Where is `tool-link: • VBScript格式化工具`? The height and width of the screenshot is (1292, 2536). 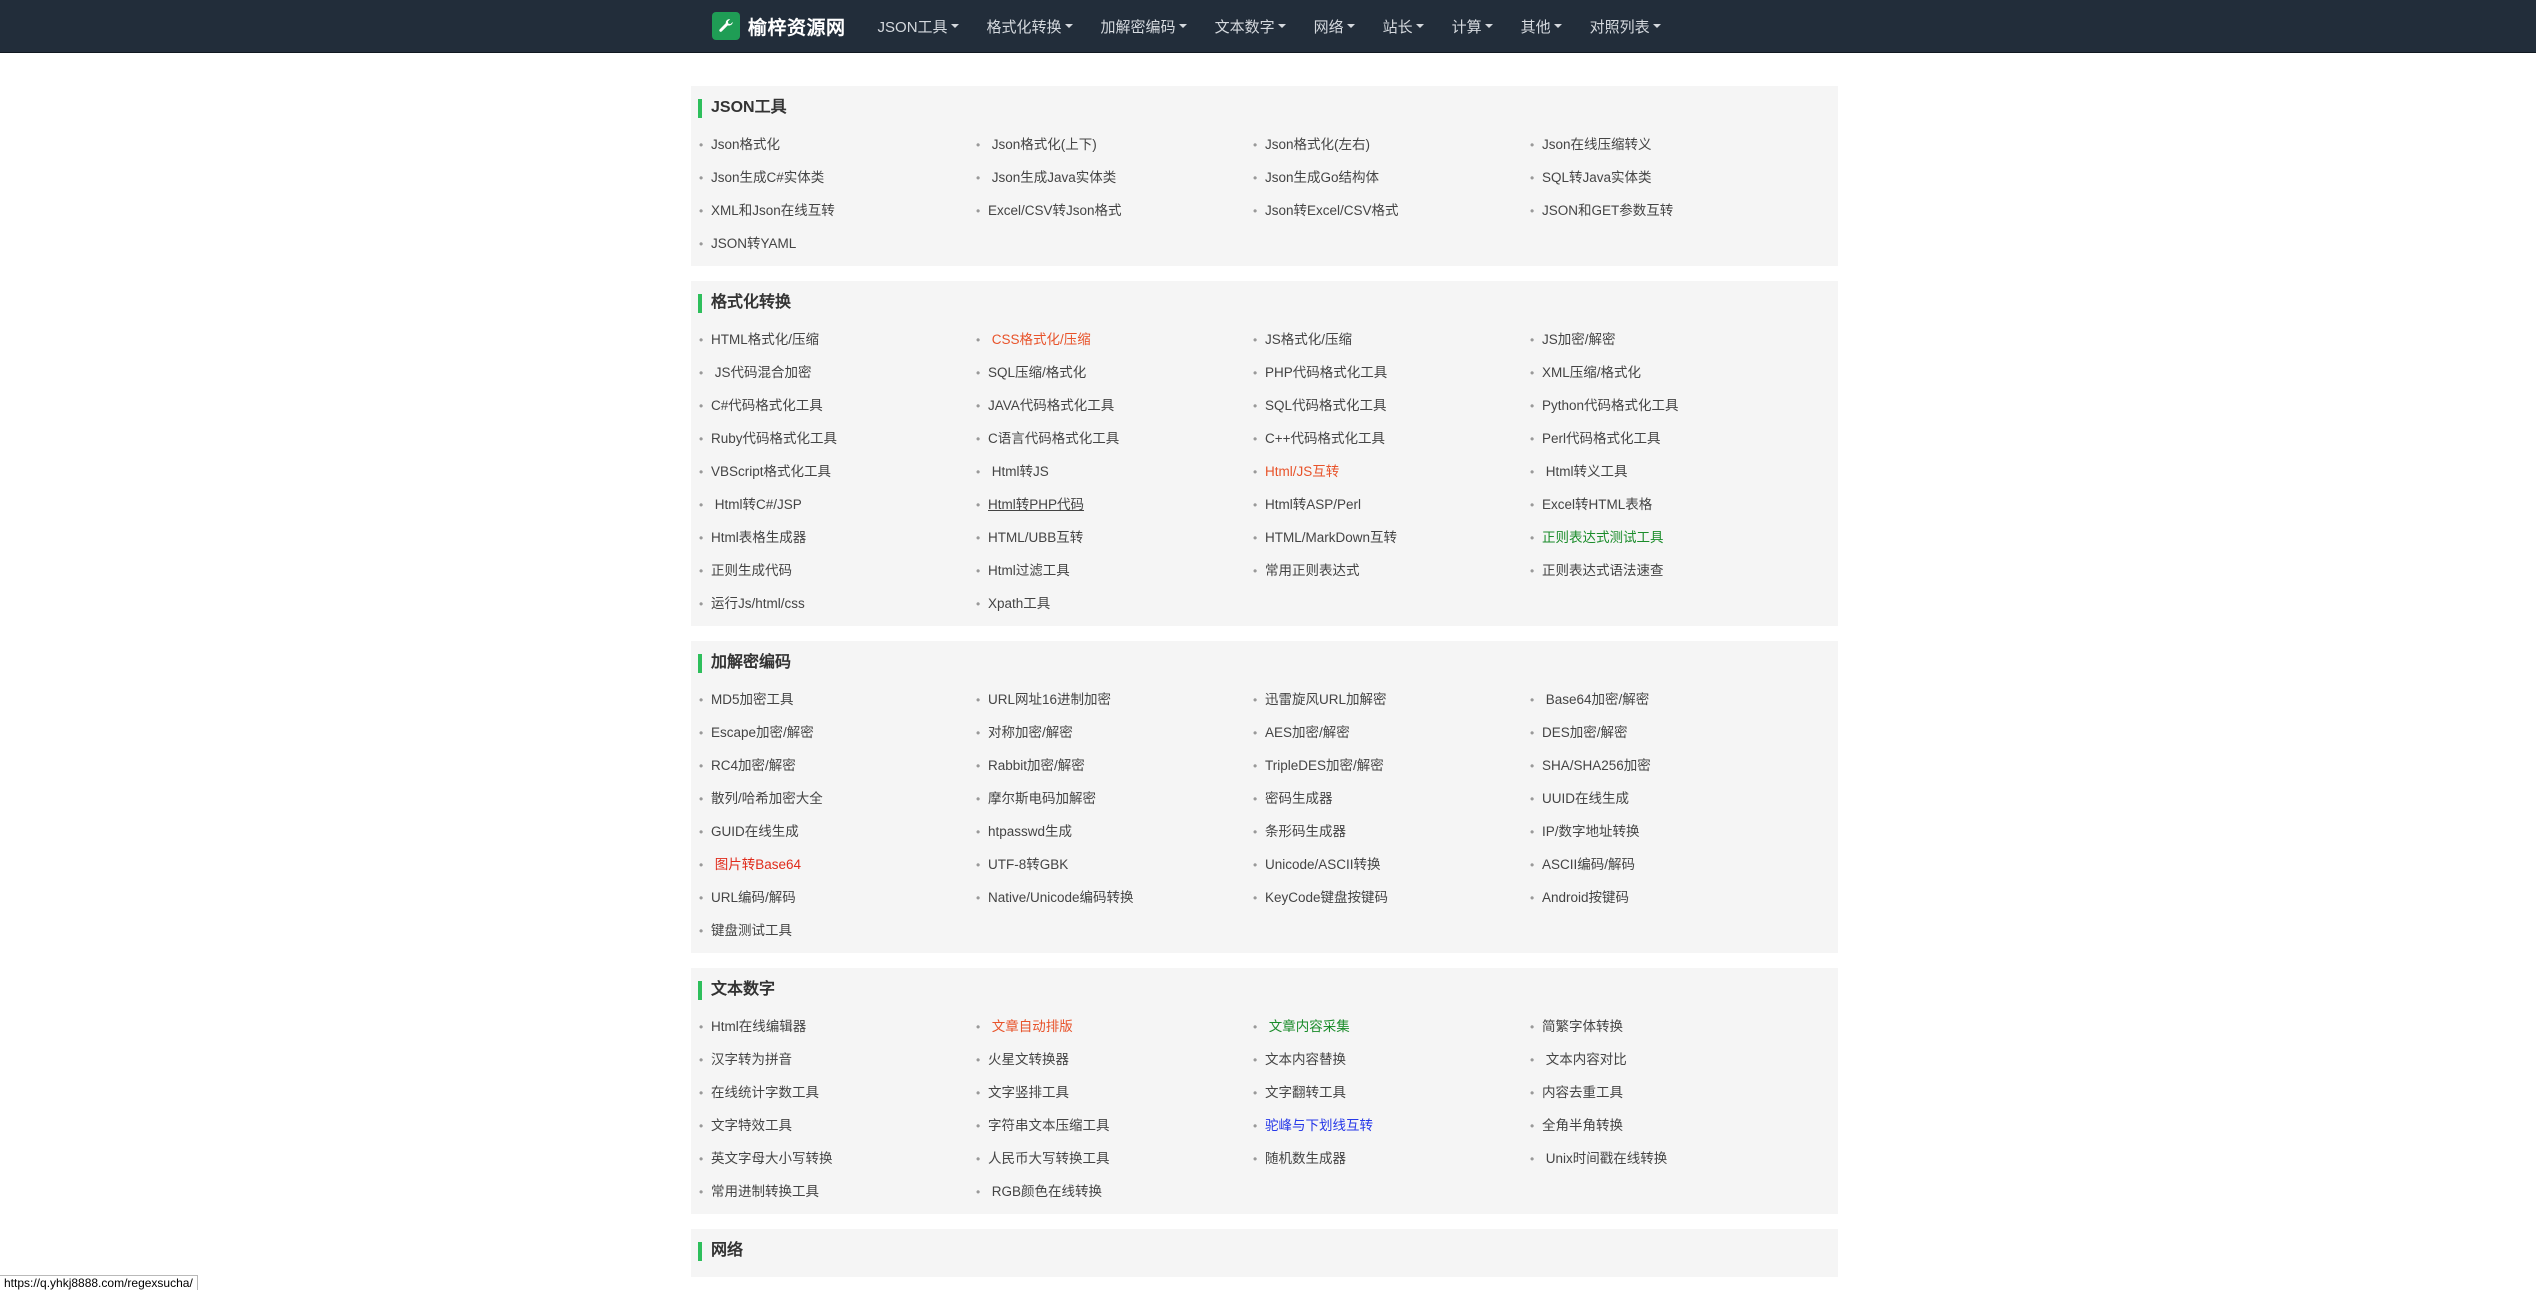 tool-link: • VBScript格式化工具 is located at coordinates (837, 471).